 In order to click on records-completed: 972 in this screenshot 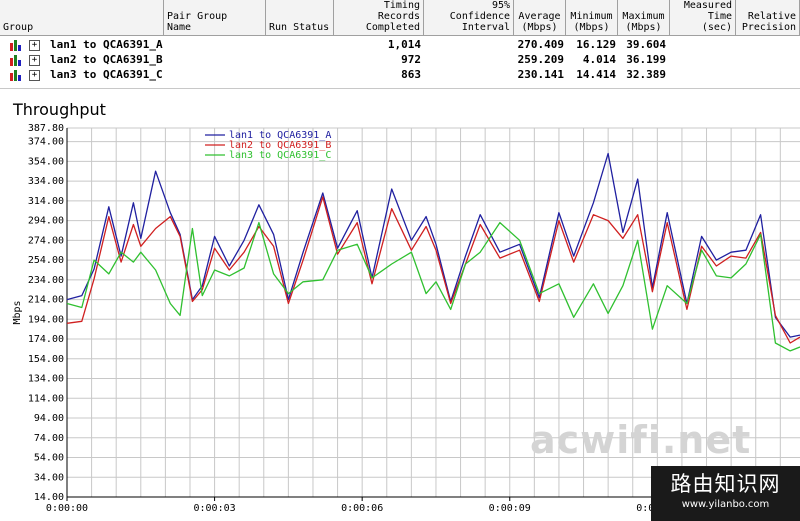, I will do `click(411, 59)`.